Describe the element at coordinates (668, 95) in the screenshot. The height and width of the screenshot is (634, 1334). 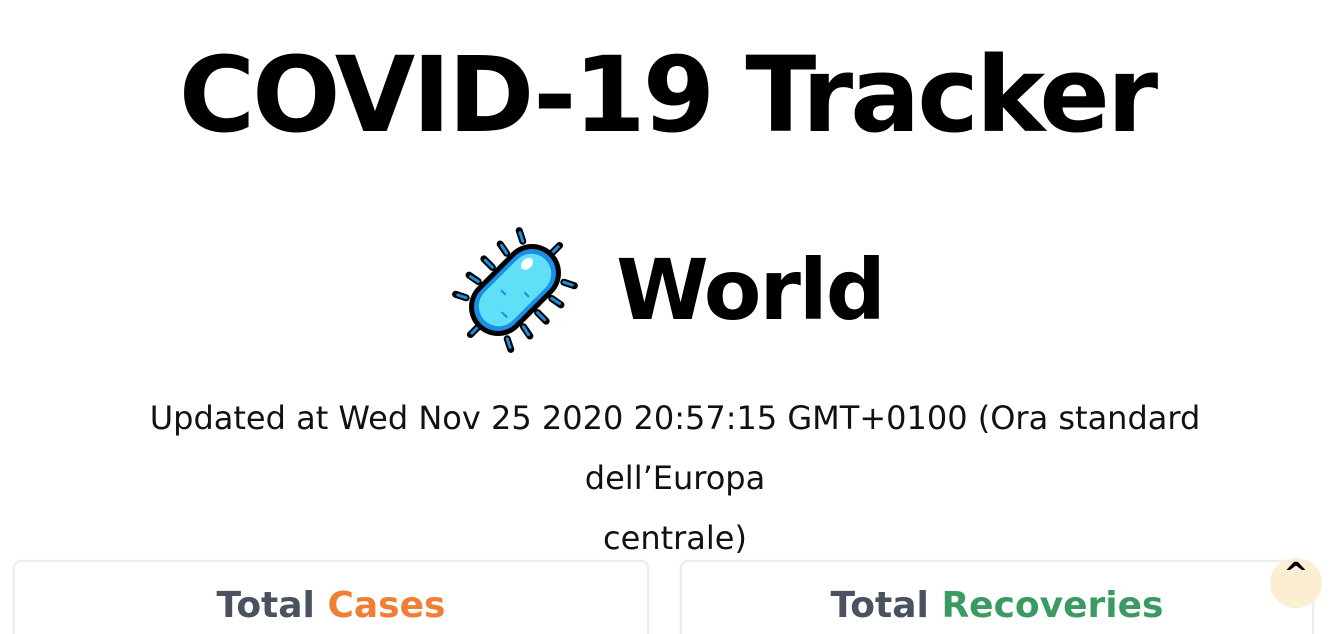
I see `page-title: COVID-19 Tracker` at that location.